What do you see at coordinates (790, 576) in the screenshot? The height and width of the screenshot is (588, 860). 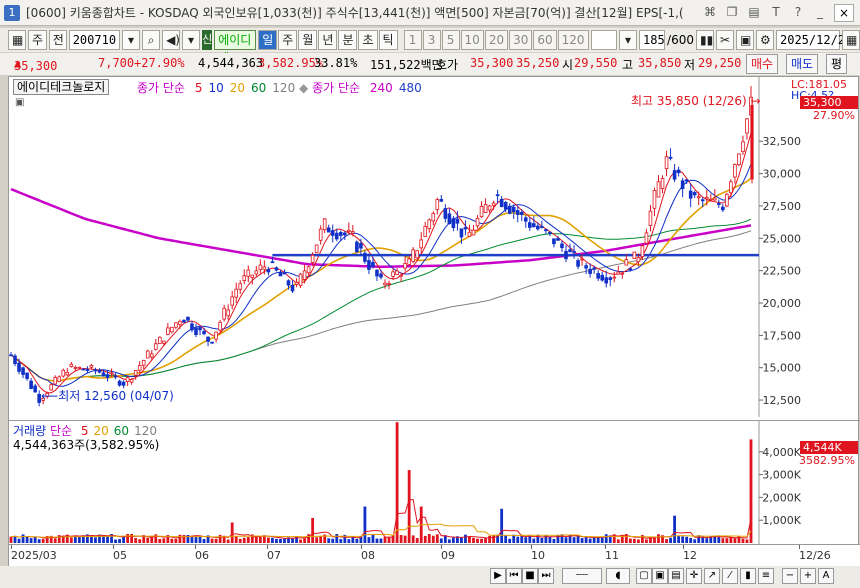 I see `zoom-out-button: −` at bounding box center [790, 576].